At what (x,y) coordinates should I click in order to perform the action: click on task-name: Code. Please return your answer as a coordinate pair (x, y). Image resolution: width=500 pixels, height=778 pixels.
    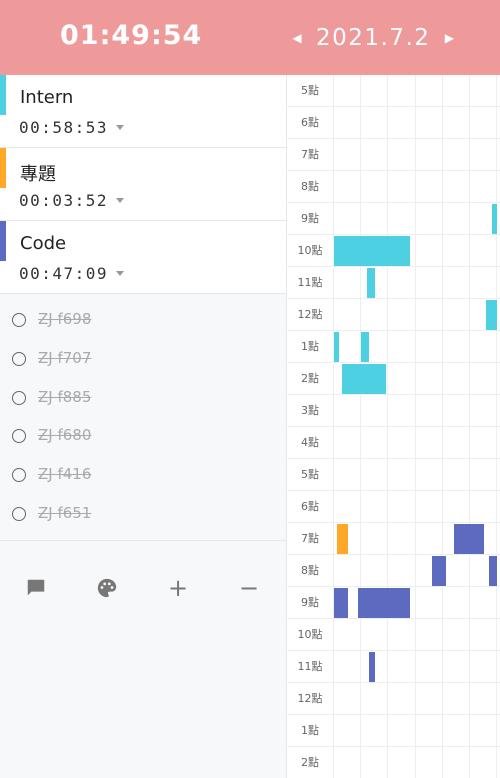
    Looking at the image, I should click on (43, 243).